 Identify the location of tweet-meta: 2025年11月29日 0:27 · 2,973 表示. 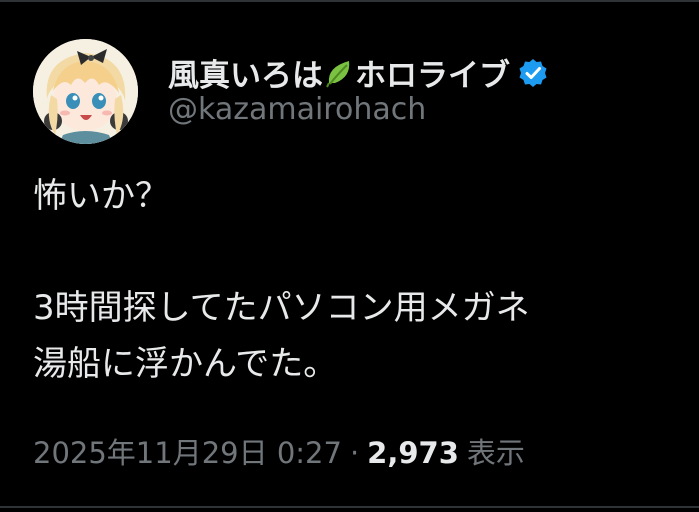
(279, 451).